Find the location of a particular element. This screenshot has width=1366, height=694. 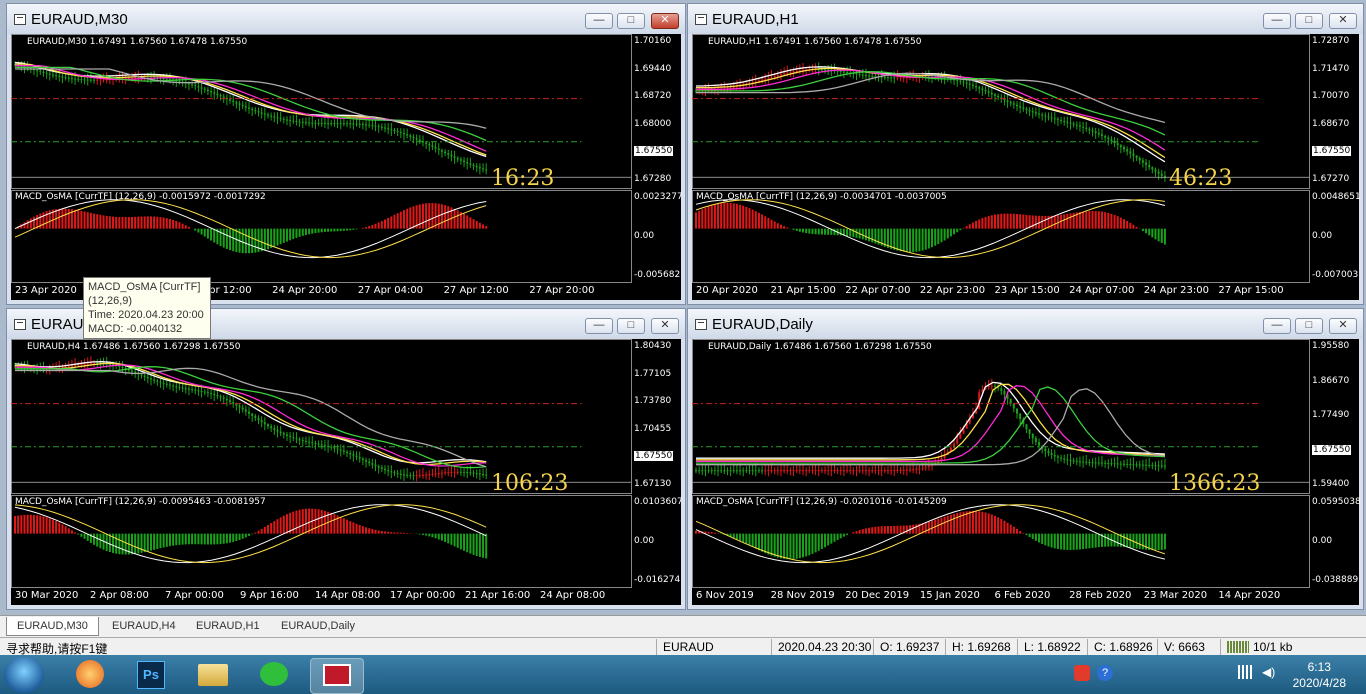

macd-scale-label: 0.00 is located at coordinates (644, 541).